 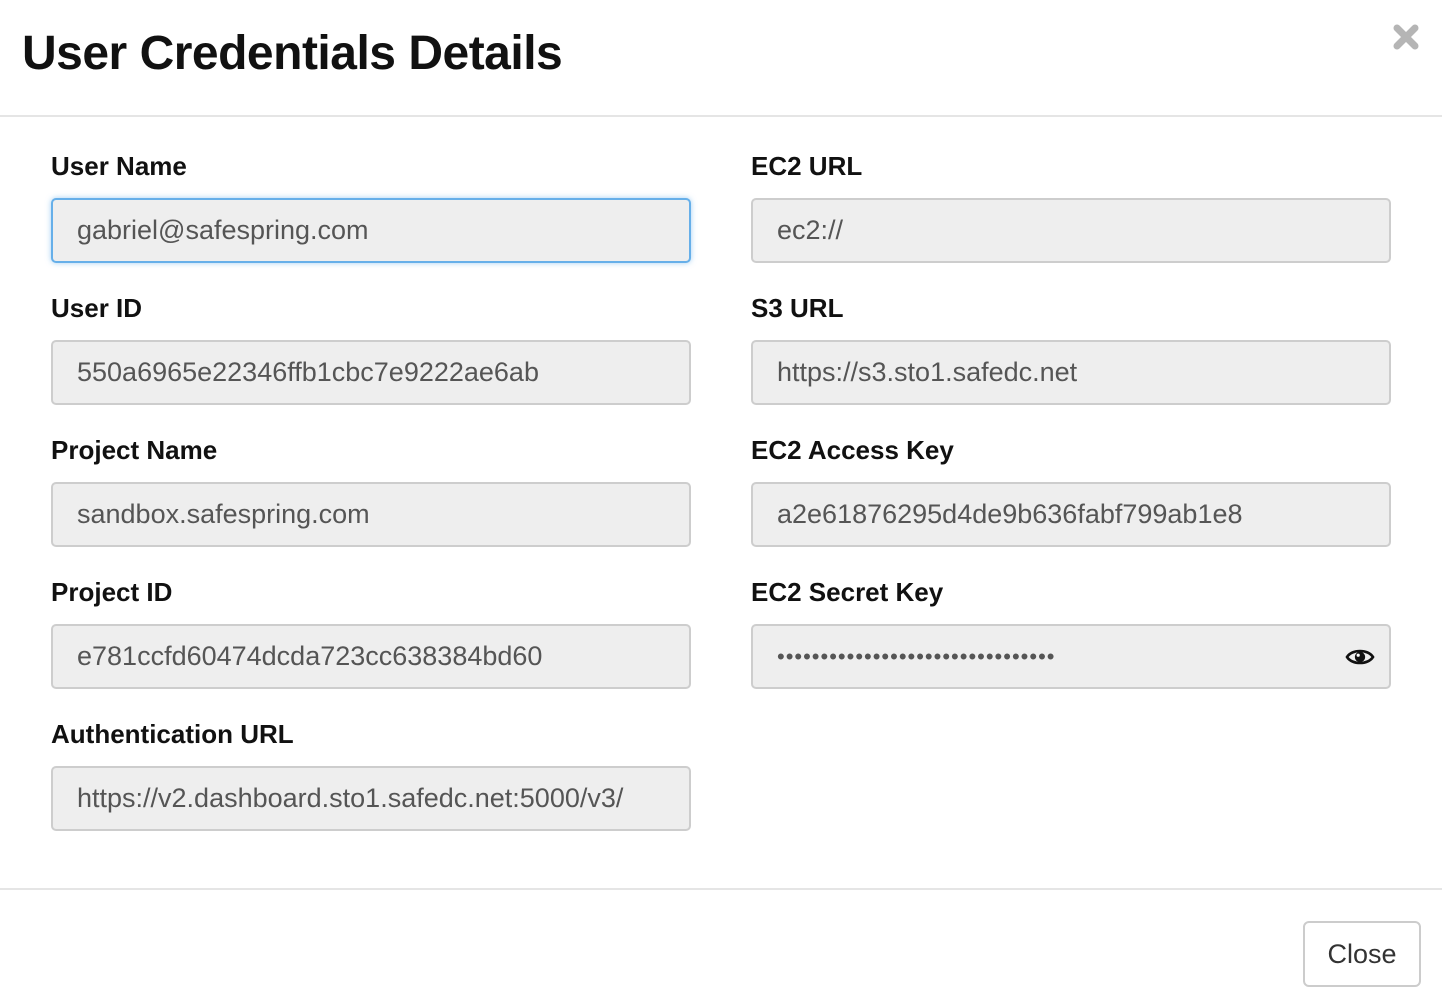 What do you see at coordinates (1071, 230) in the screenshot?
I see `ec2-url-input` at bounding box center [1071, 230].